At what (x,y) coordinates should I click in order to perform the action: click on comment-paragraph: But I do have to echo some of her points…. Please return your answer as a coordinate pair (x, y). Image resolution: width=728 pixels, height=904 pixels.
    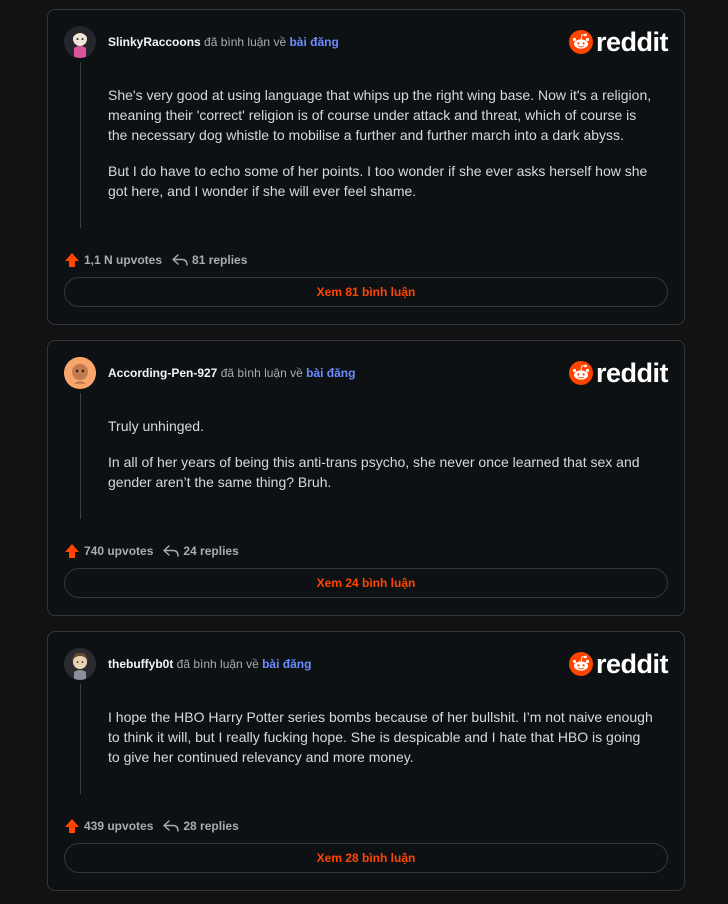
    Looking at the image, I should click on (378, 181).